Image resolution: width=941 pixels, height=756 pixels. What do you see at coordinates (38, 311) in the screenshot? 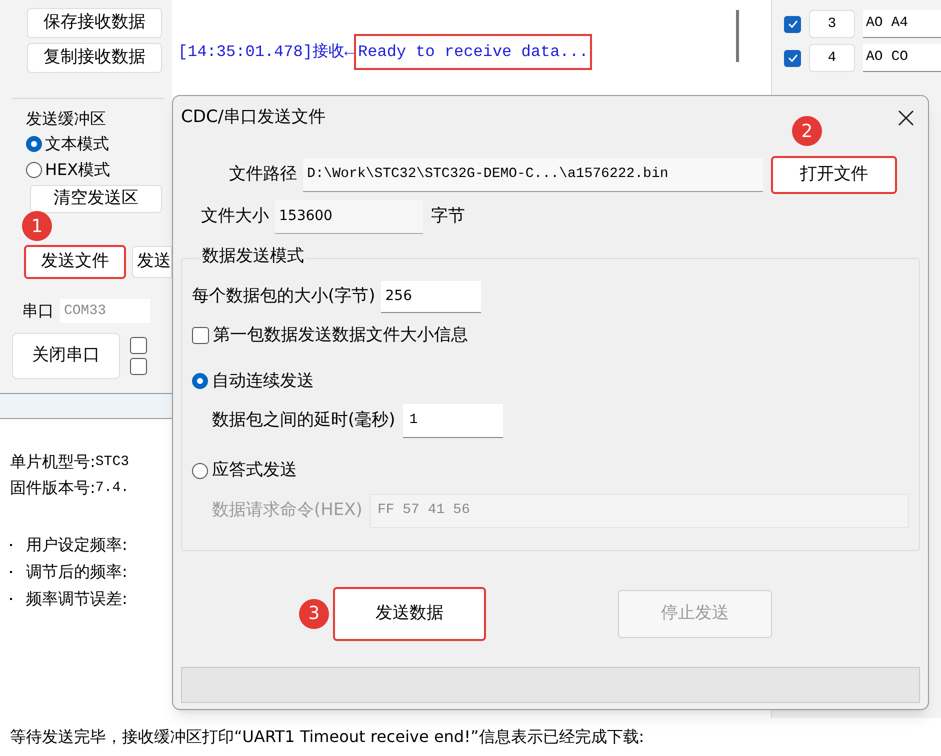
I see `port-label: 串口` at bounding box center [38, 311].